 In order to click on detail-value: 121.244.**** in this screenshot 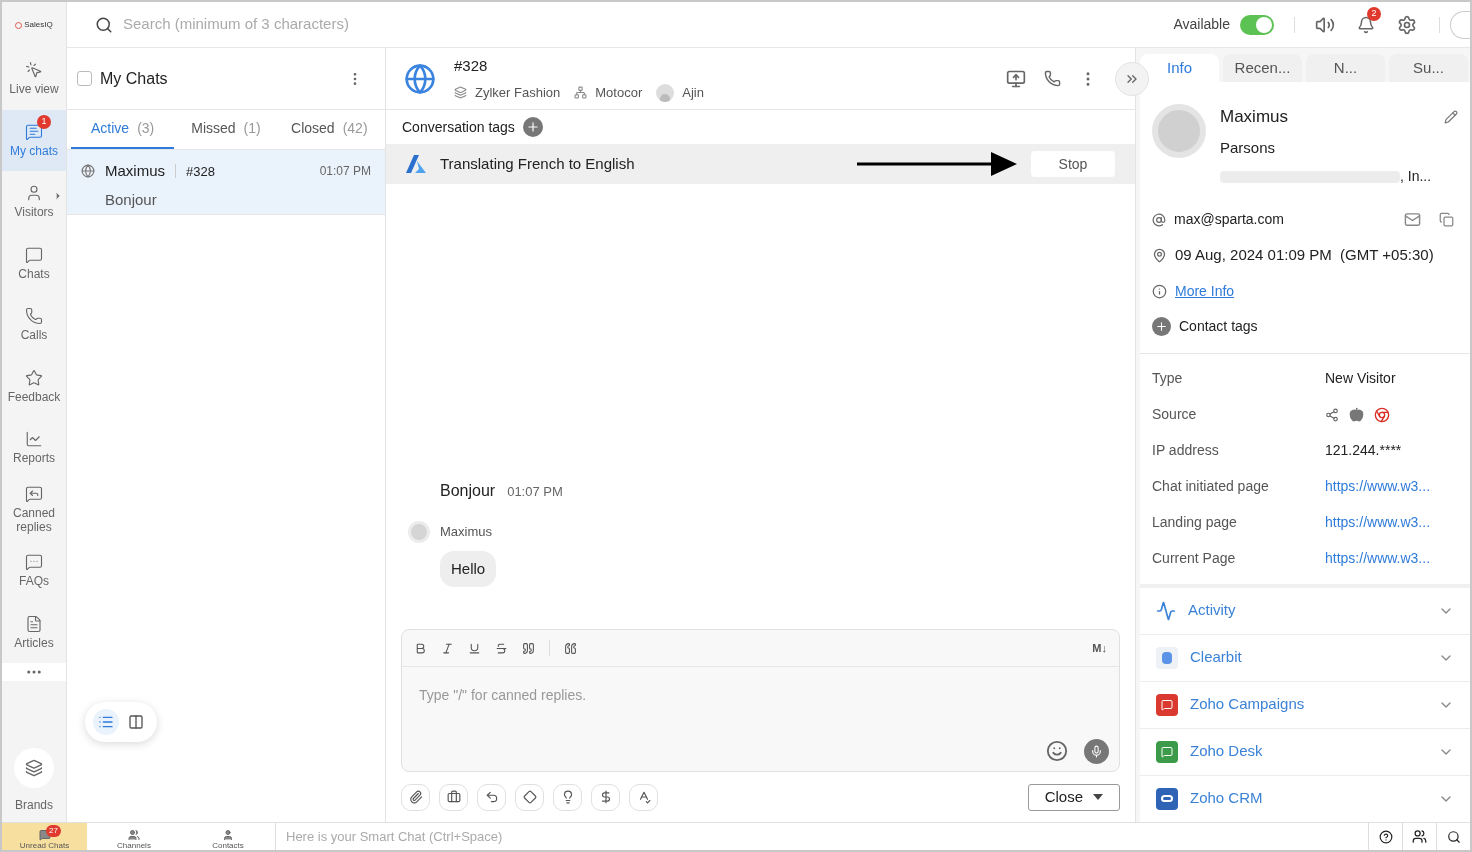, I will do `click(1363, 450)`.